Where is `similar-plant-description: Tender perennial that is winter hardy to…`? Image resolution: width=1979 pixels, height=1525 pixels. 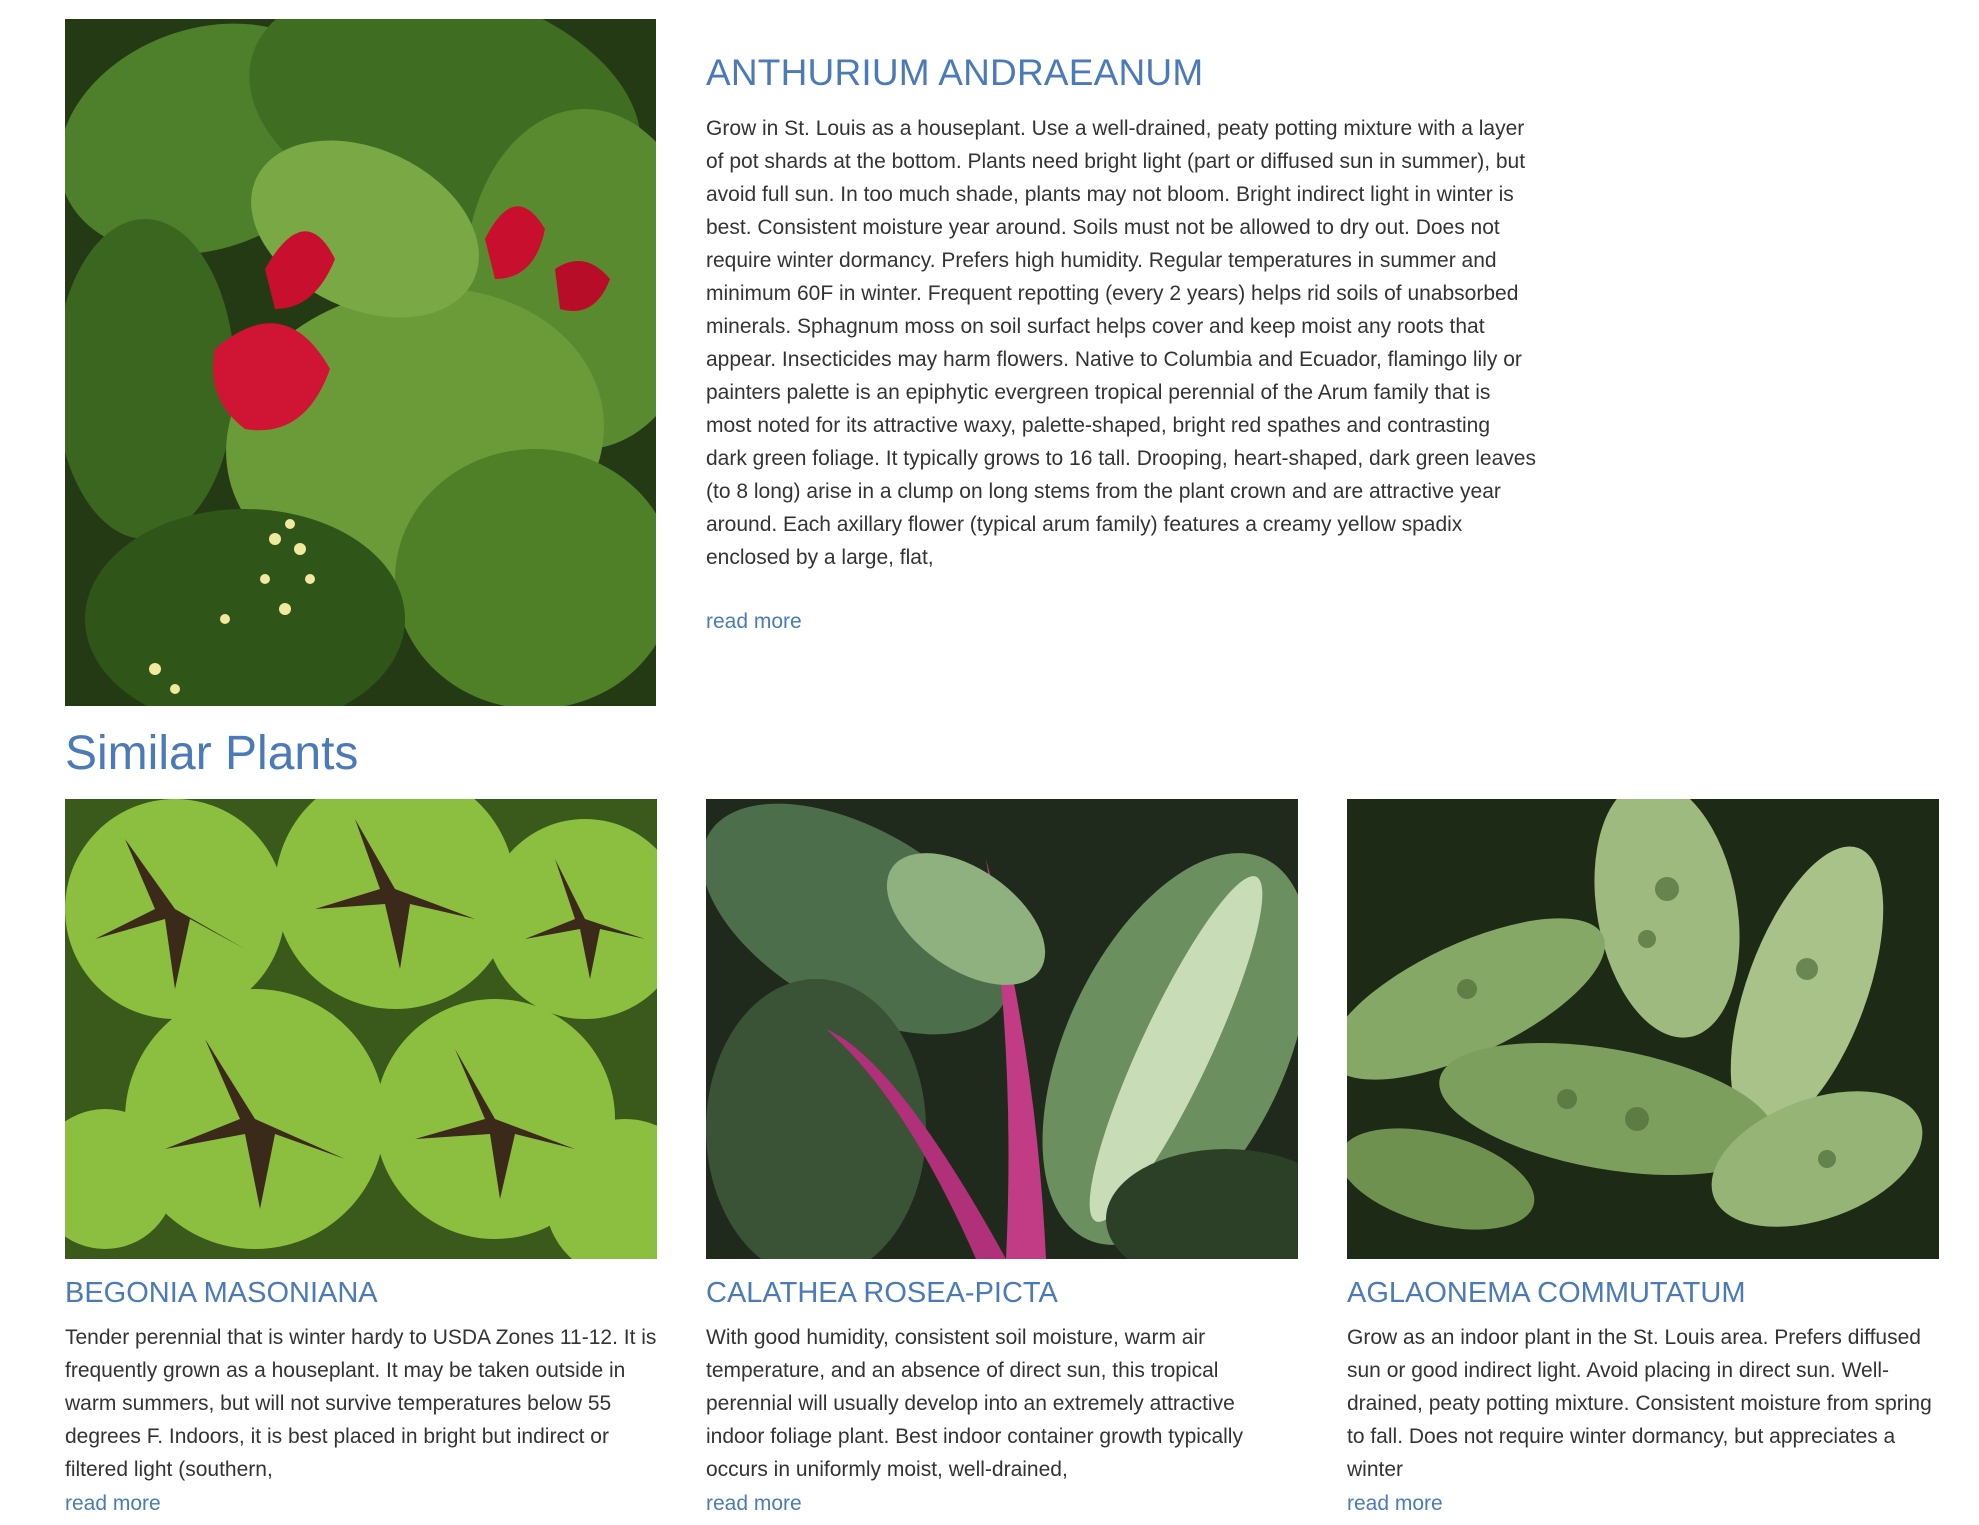 similar-plant-description: Tender perennial that is winter hardy to… is located at coordinates (361, 1403).